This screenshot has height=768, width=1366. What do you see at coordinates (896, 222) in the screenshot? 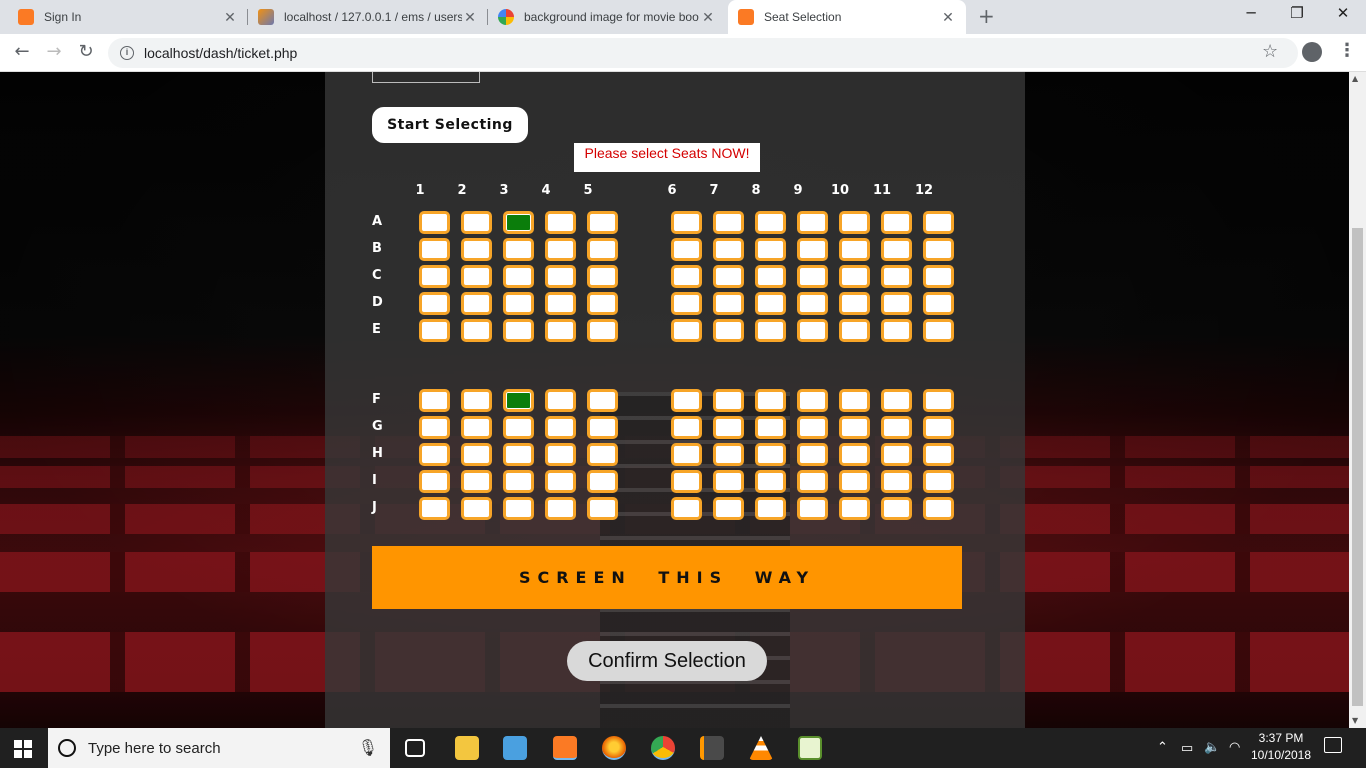
I see `seat-checkbox-A11` at bounding box center [896, 222].